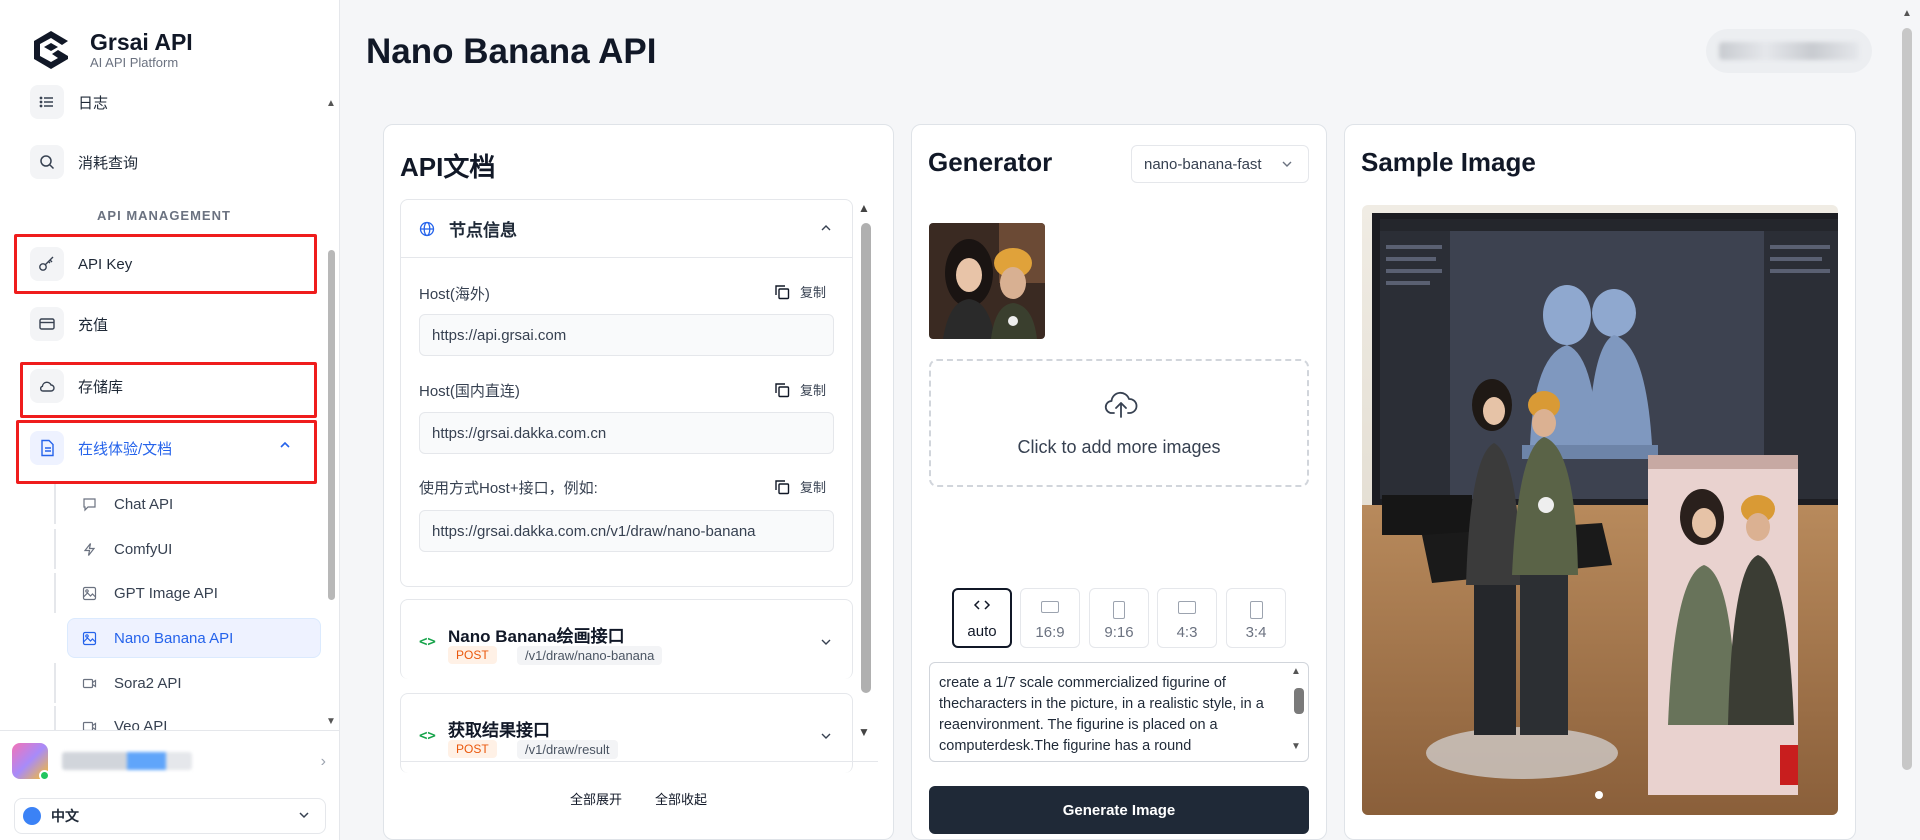 The width and height of the screenshot is (1920, 840). What do you see at coordinates (1119, 447) in the screenshot?
I see `upload-text: Click to add more images` at bounding box center [1119, 447].